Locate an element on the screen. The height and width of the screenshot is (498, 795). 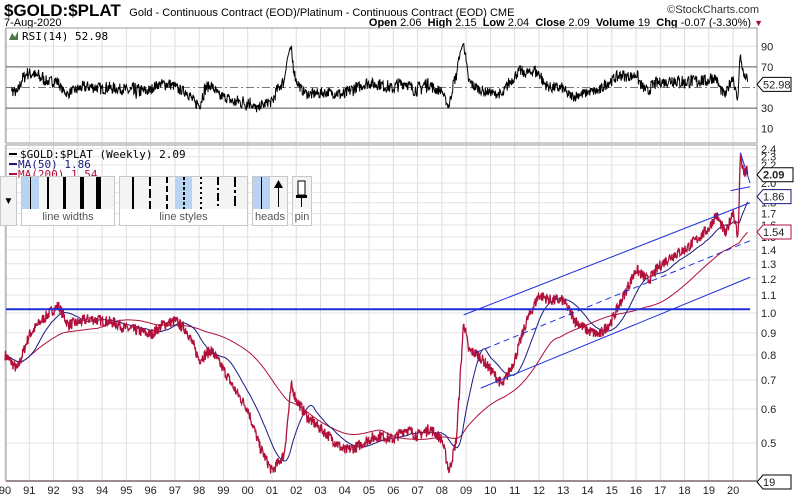
annotation-toolbar: ▼ line widths line styles heads pin is located at coordinates (156, 201).